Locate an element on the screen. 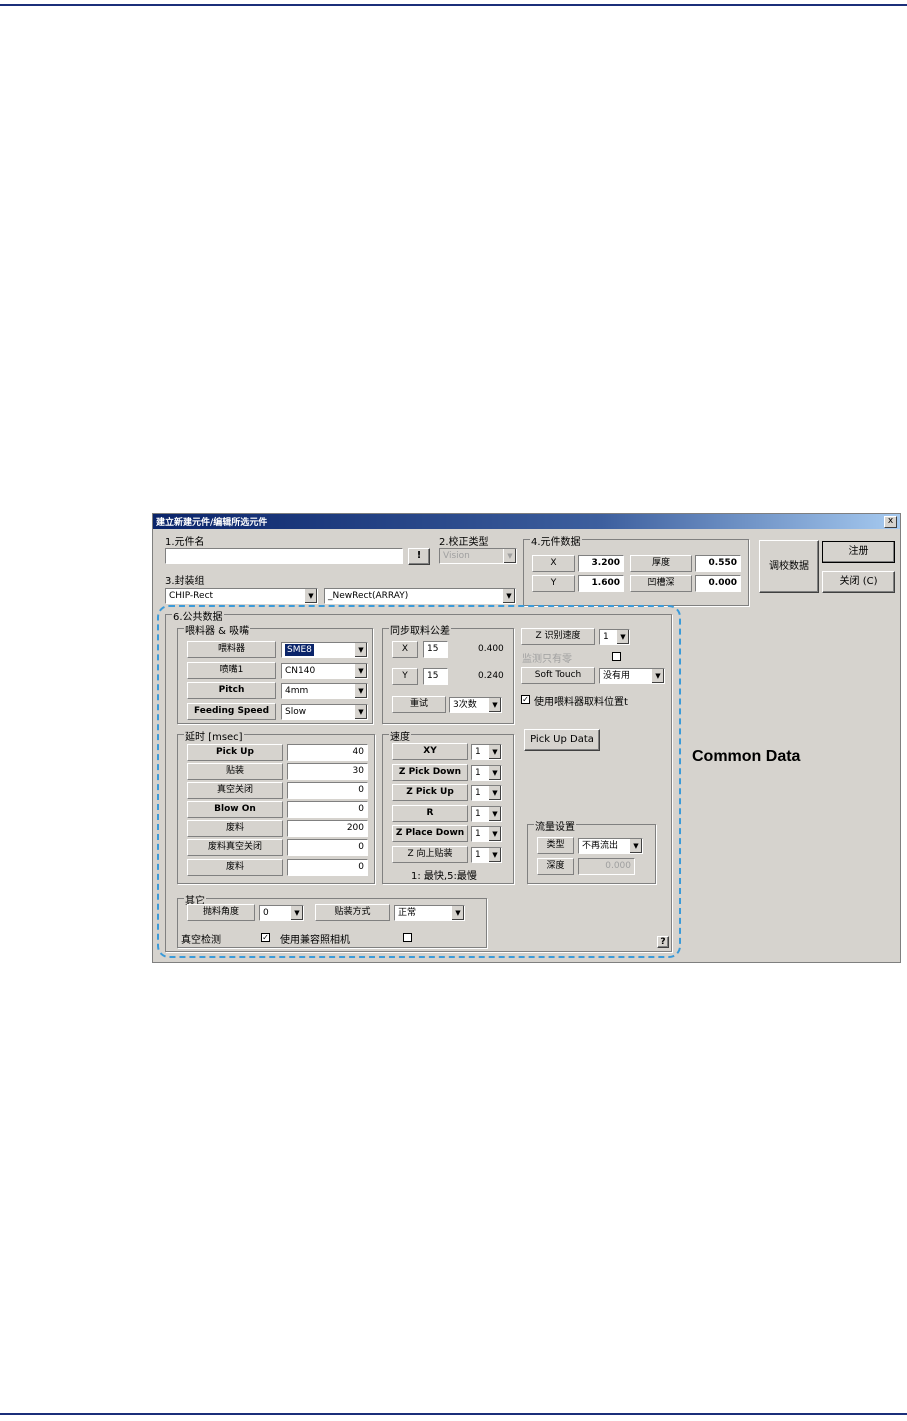 Image resolution: width=907 pixels, height=1421 pixels. common-data-highlight is located at coordinates (419, 781).